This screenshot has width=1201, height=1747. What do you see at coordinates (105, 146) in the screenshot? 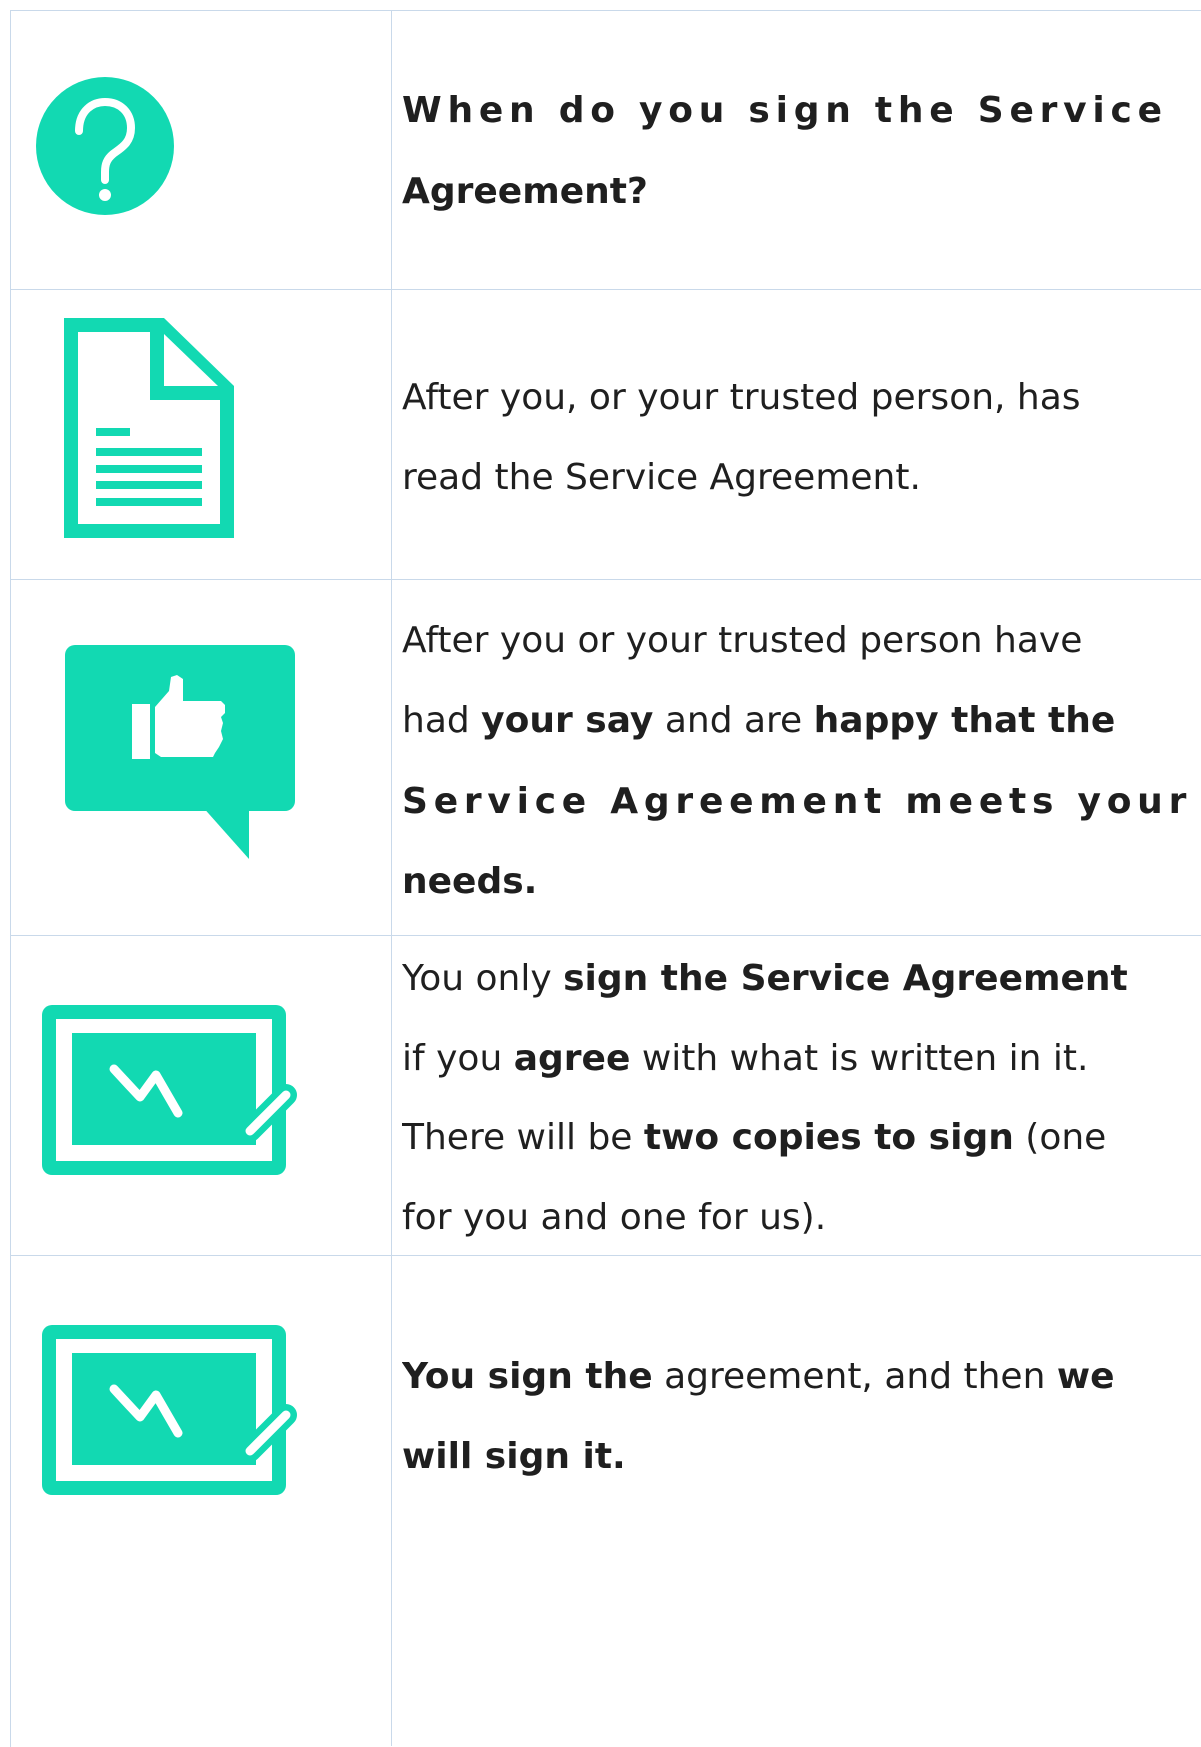
I see `question-icon` at bounding box center [105, 146].